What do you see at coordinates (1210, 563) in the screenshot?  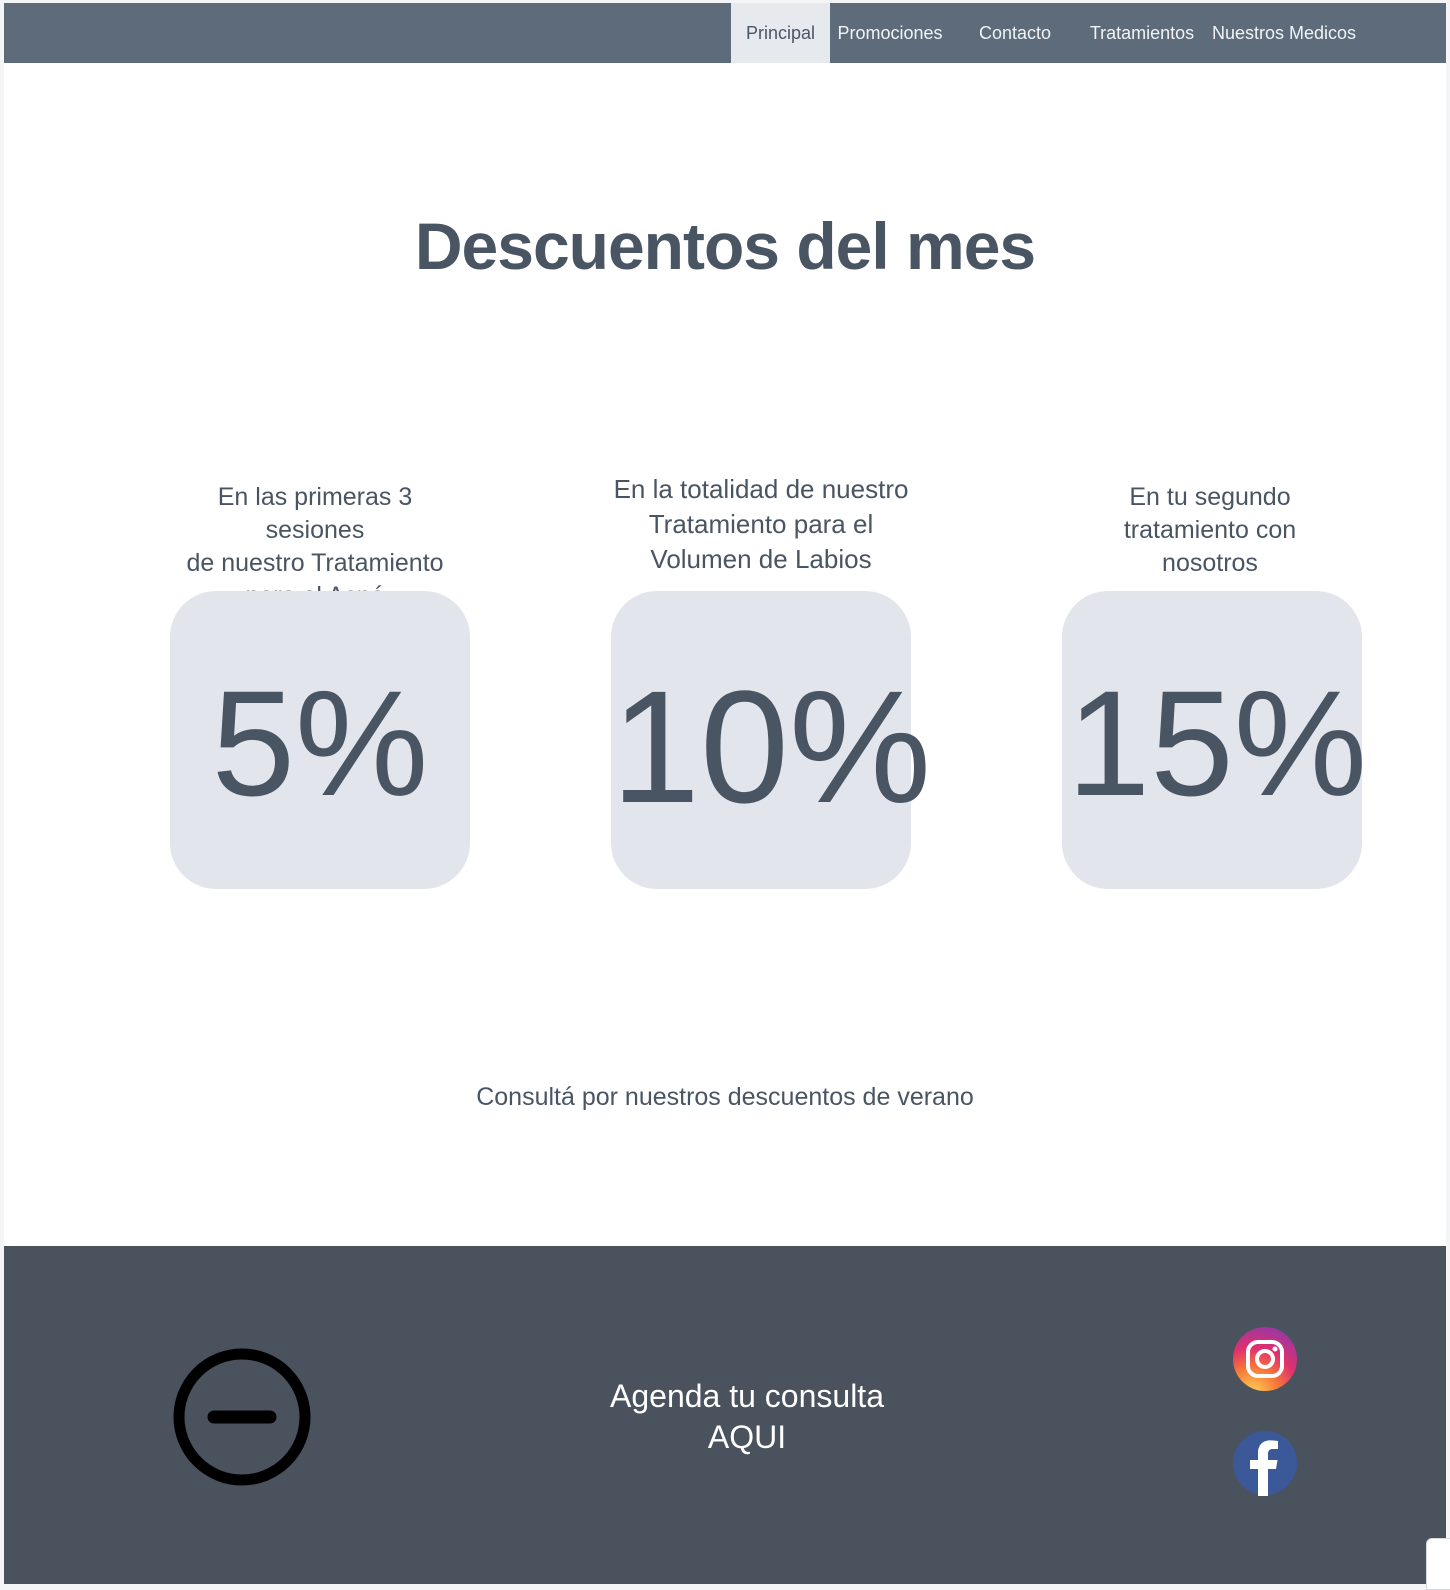 I see `offer-caption-line: nosotros` at bounding box center [1210, 563].